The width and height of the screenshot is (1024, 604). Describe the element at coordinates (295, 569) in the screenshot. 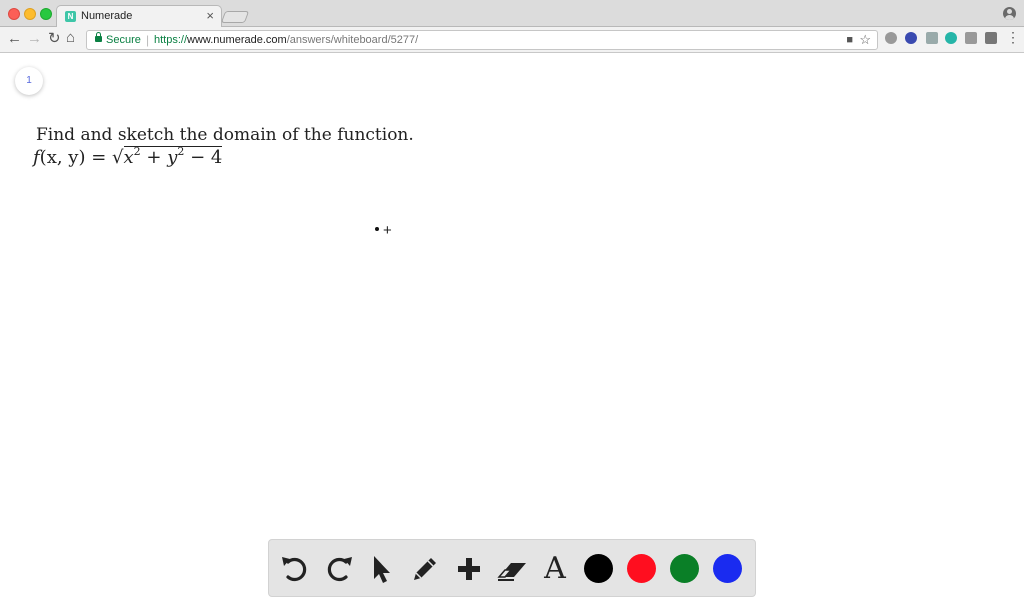

I see `undo-icon` at that location.